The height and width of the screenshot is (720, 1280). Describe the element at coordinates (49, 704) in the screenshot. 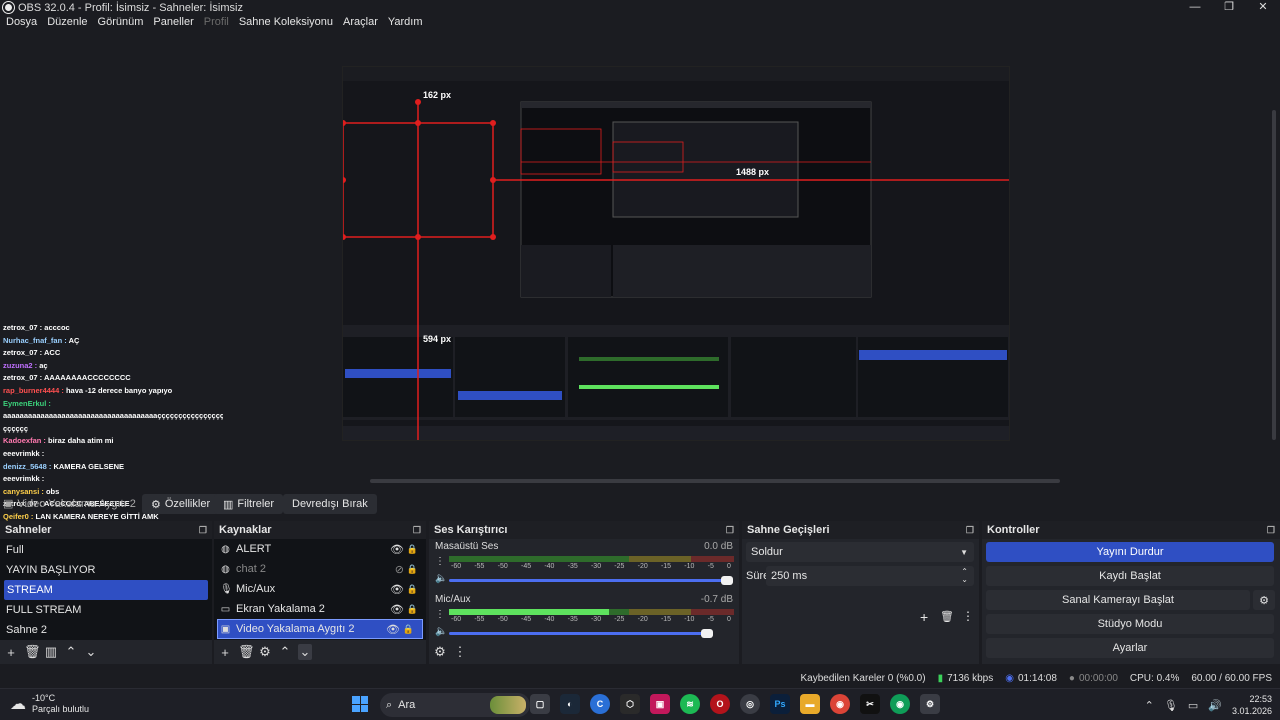

I see `weather-widget: ☁ -10°C Parçalı bulutlu` at that location.